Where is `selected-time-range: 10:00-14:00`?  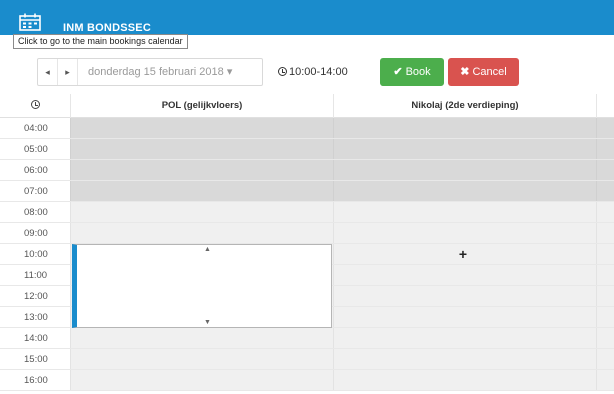 selected-time-range: 10:00-14:00 is located at coordinates (313, 72).